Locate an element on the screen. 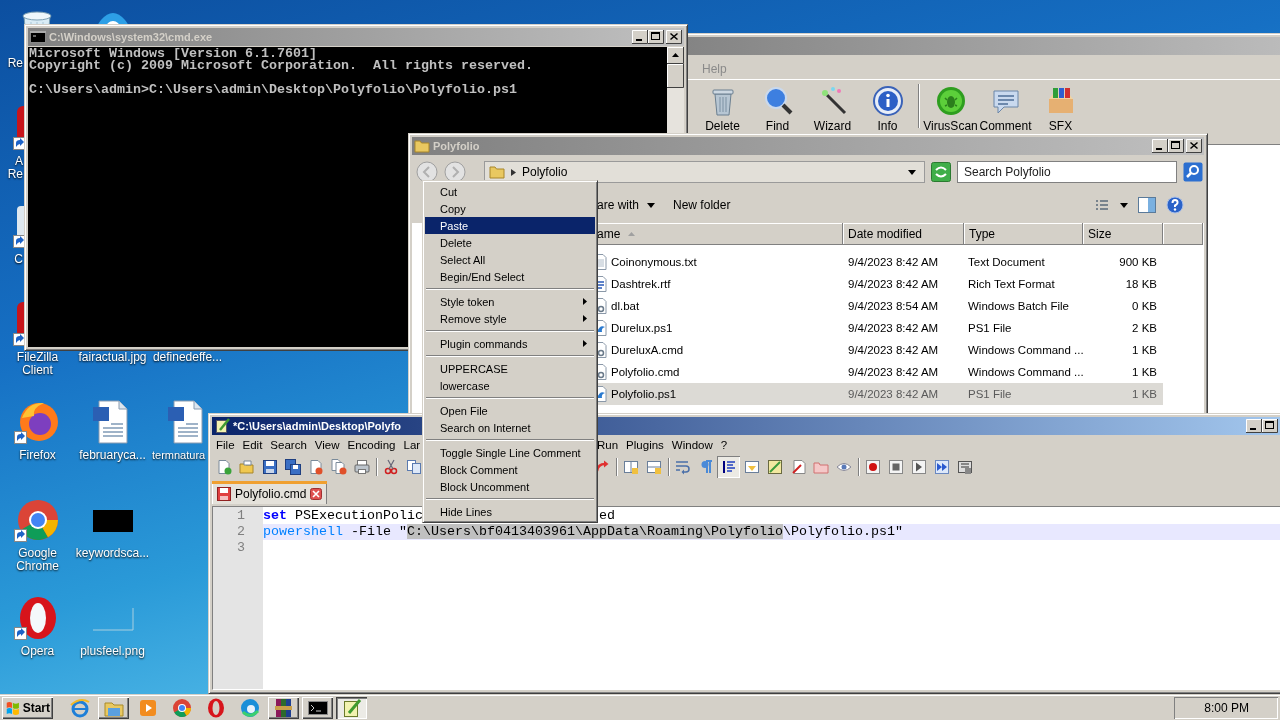  terminal-icon is located at coordinates (38, 37).